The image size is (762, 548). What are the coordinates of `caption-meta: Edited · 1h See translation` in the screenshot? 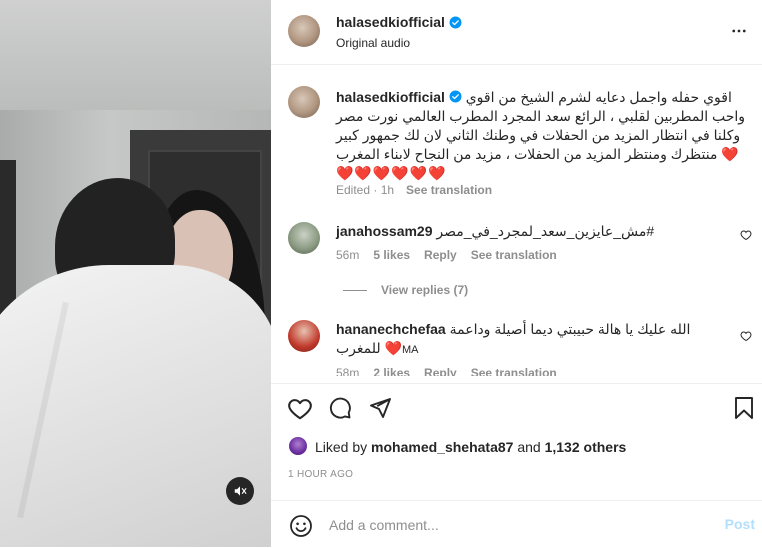 It's located at (414, 190).